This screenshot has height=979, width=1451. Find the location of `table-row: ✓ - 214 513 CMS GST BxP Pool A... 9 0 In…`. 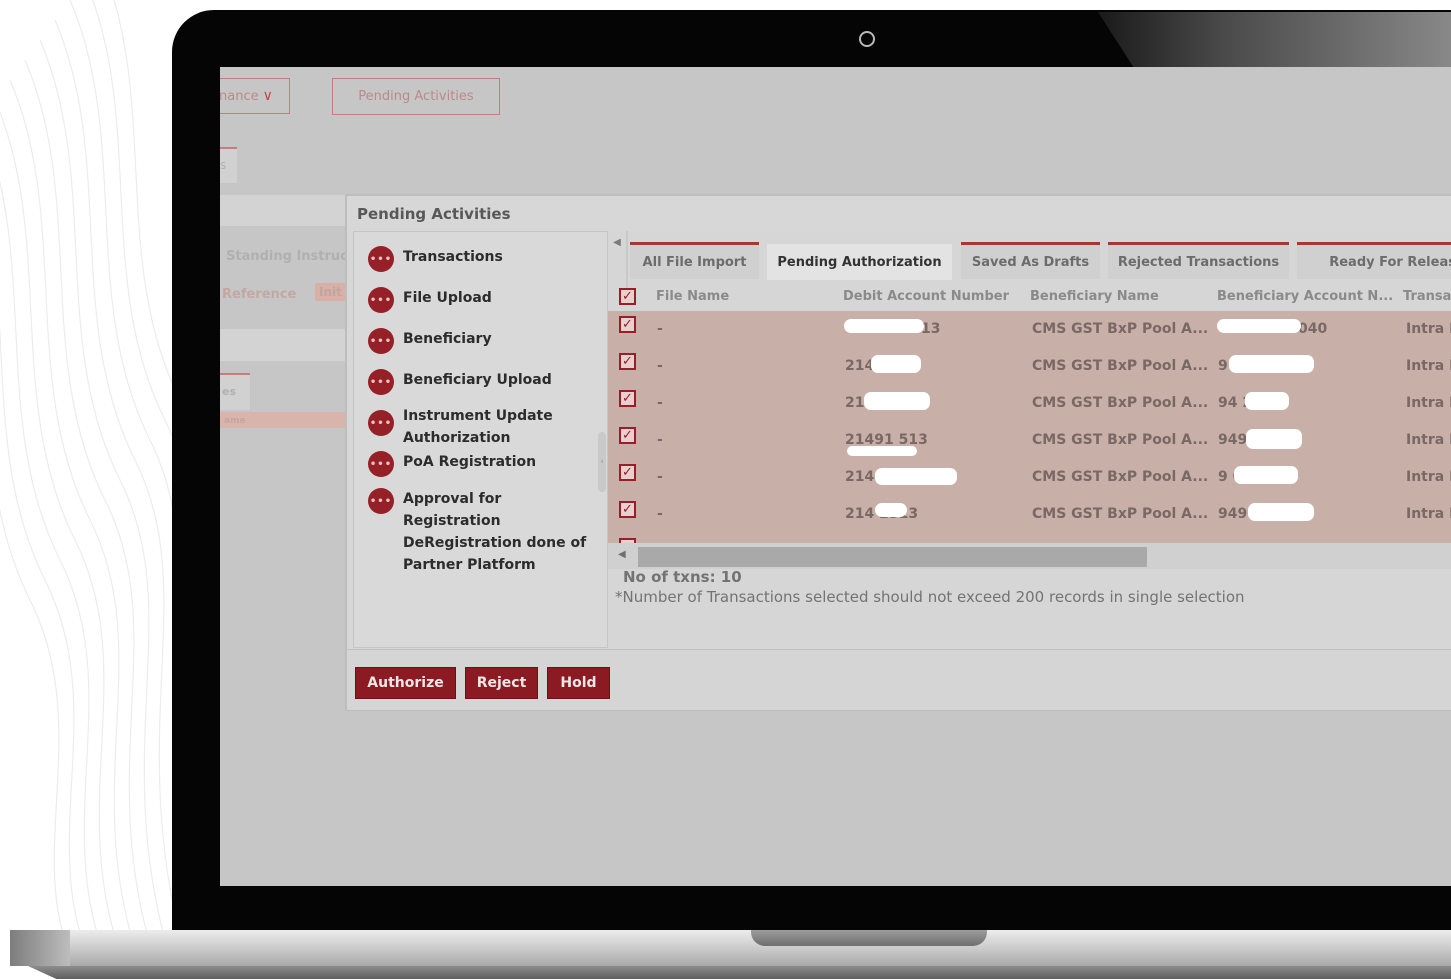

table-row: ✓ - 214 513 CMS GST BxP Pool A... 9 0 In… is located at coordinates (1029, 366).